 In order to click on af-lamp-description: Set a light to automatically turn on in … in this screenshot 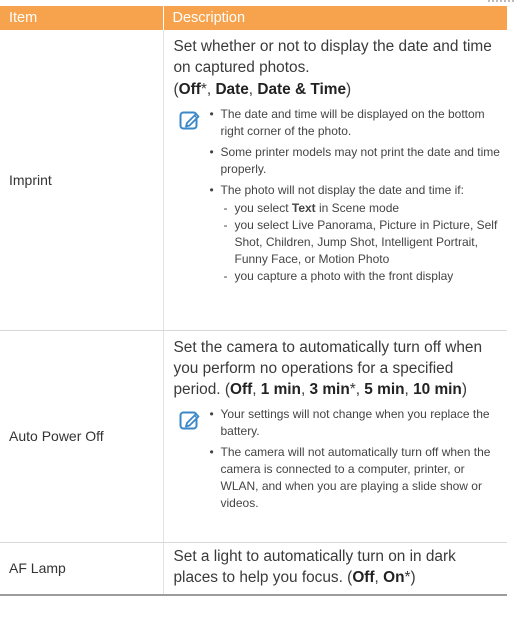, I will do `click(314, 566)`.